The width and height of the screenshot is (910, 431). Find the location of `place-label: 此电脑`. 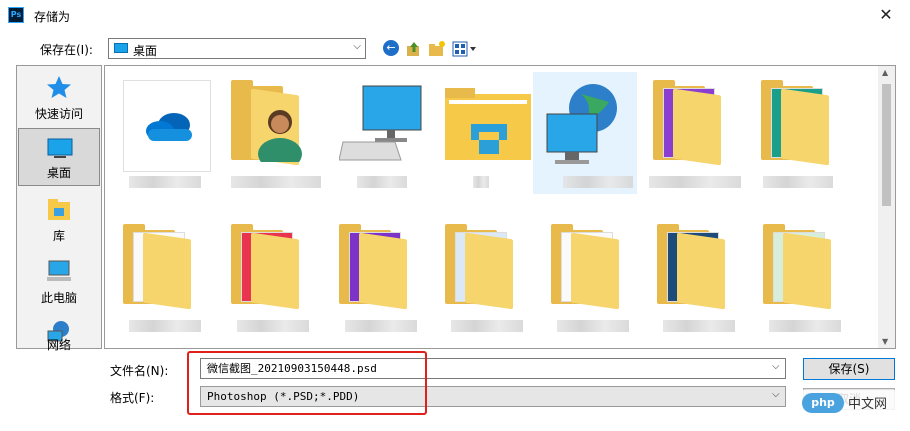

place-label: 此电脑 is located at coordinates (58, 298).